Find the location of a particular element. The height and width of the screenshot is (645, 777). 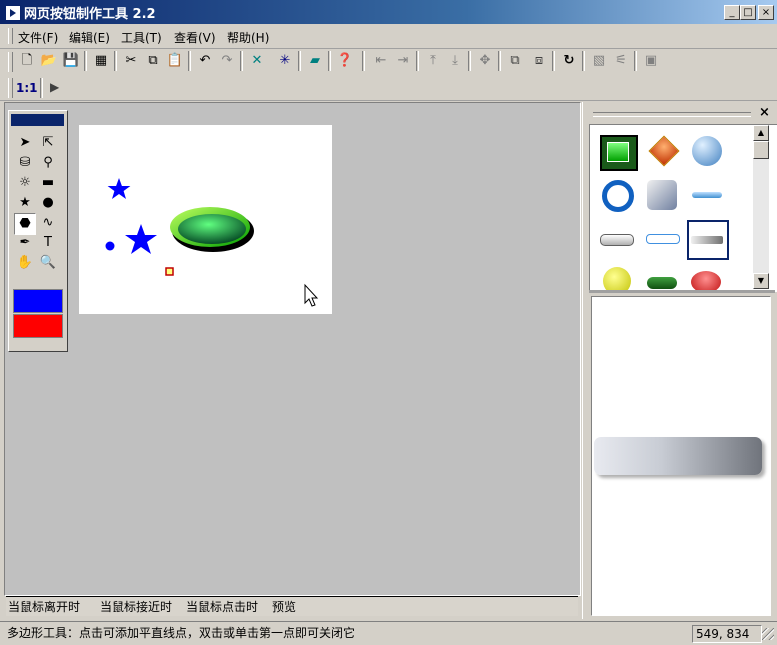

state-tabs: 当鼠标离开时 当鼠标接近时 当鼠标点击时 预览 is located at coordinates (292, 606).